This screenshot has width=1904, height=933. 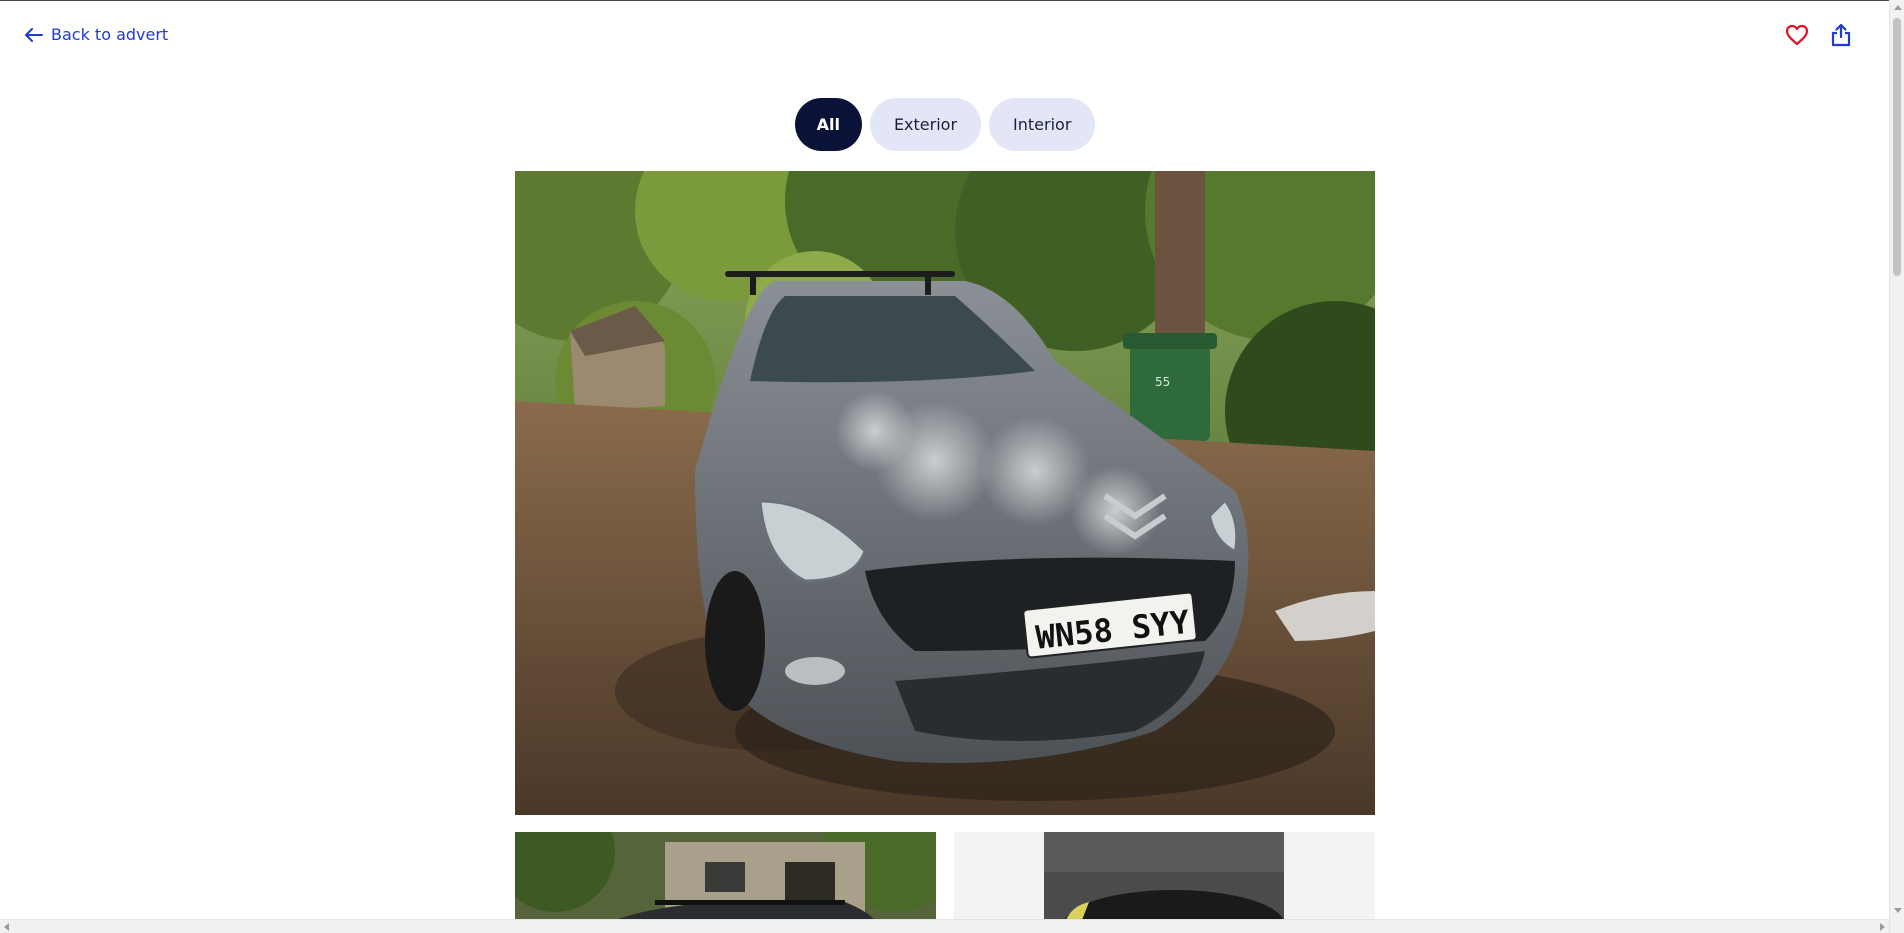 What do you see at coordinates (1896, 466) in the screenshot?
I see `vertical-scrollbar` at bounding box center [1896, 466].